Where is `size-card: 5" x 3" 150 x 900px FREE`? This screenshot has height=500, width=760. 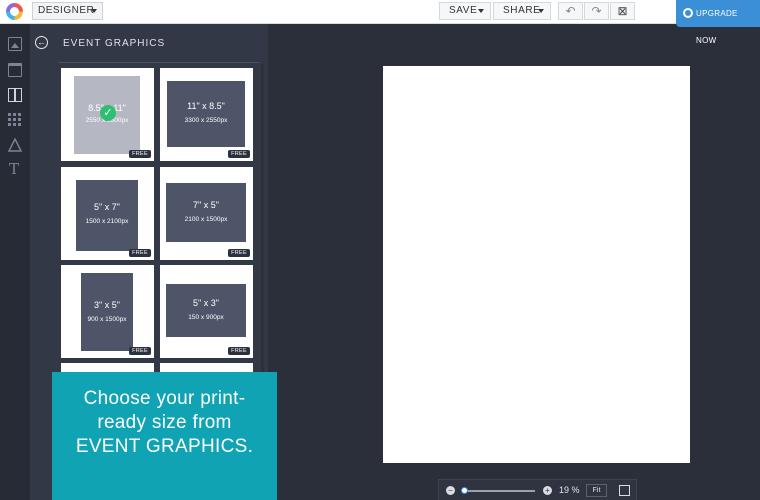
size-card: 5" x 3" 150 x 900px FREE is located at coordinates (206, 311).